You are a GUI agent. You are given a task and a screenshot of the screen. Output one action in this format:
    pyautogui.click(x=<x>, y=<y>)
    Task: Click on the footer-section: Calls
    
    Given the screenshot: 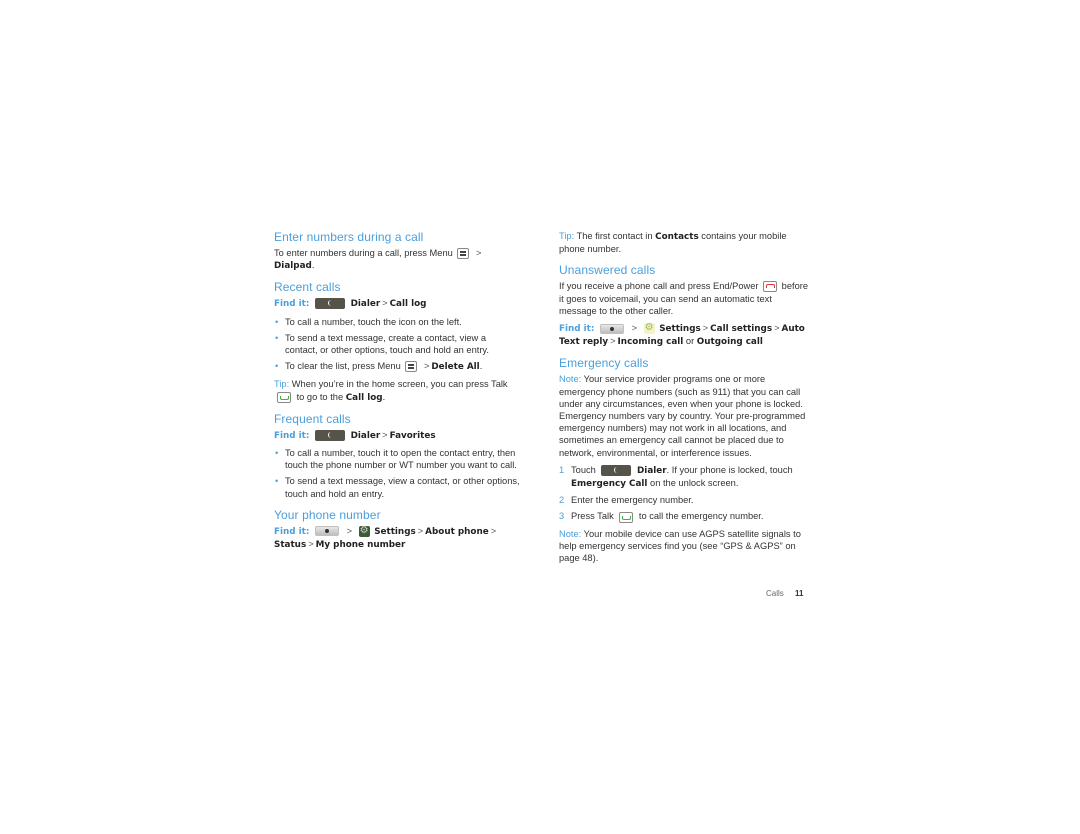 What is the action you would take?
    pyautogui.click(x=775, y=593)
    